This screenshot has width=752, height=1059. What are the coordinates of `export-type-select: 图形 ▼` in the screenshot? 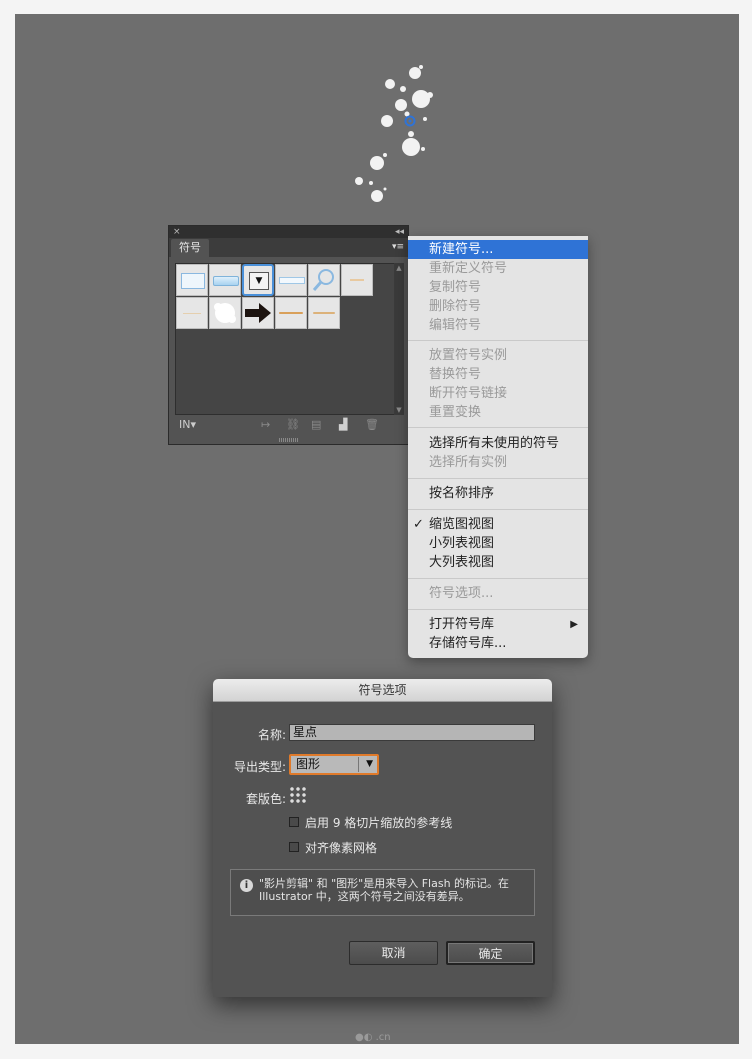 It's located at (334, 764).